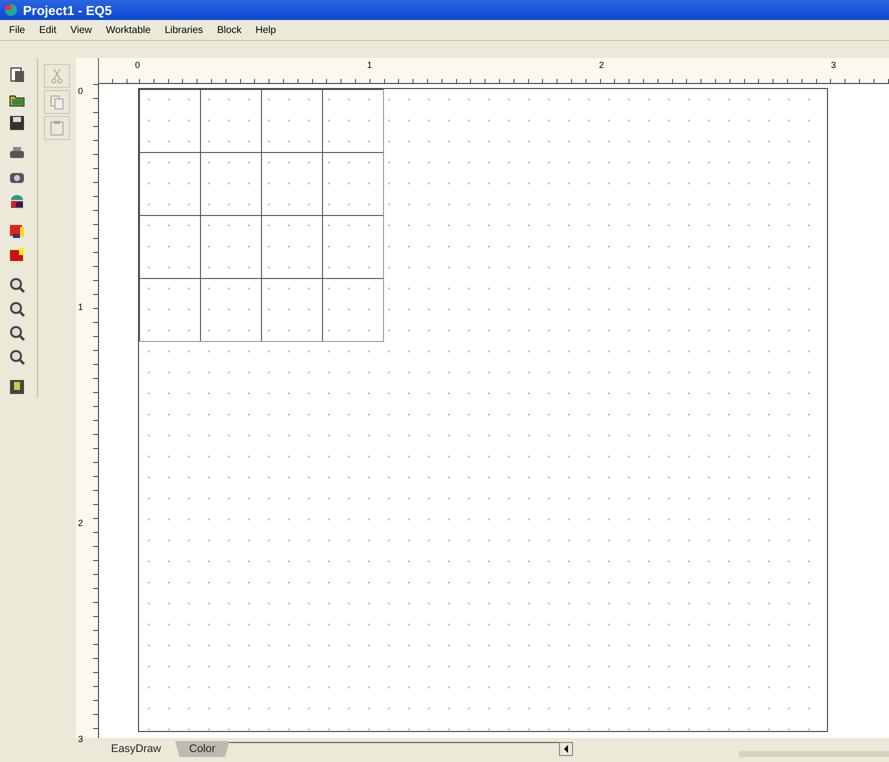  I want to click on colored-block-icon, so click(17, 255).